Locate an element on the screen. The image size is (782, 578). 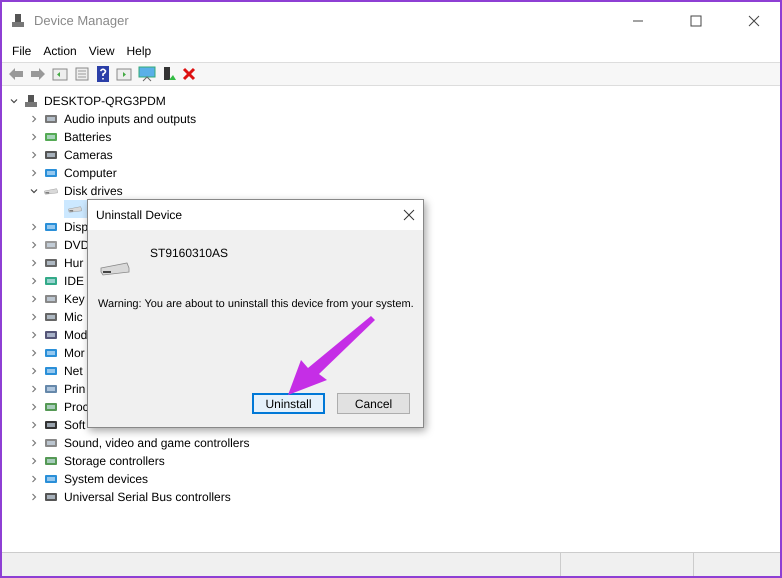
help-icon is located at coordinates (103, 74).